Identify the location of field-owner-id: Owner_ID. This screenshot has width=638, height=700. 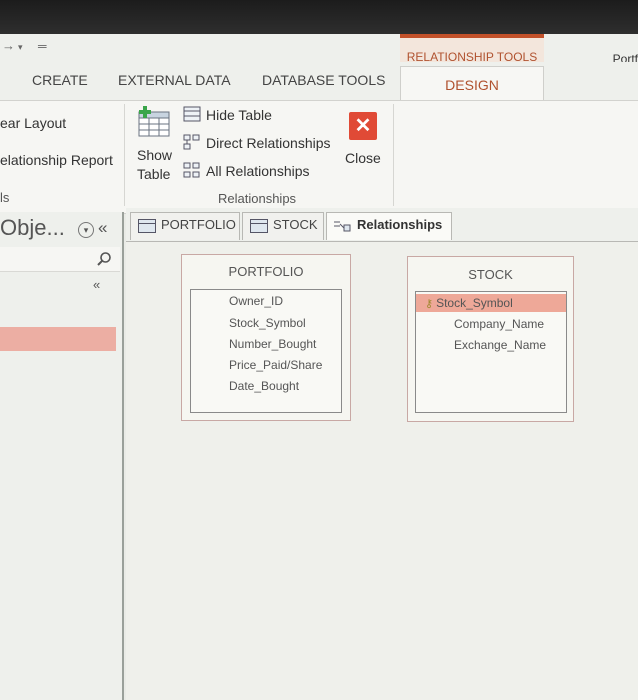
(266, 301).